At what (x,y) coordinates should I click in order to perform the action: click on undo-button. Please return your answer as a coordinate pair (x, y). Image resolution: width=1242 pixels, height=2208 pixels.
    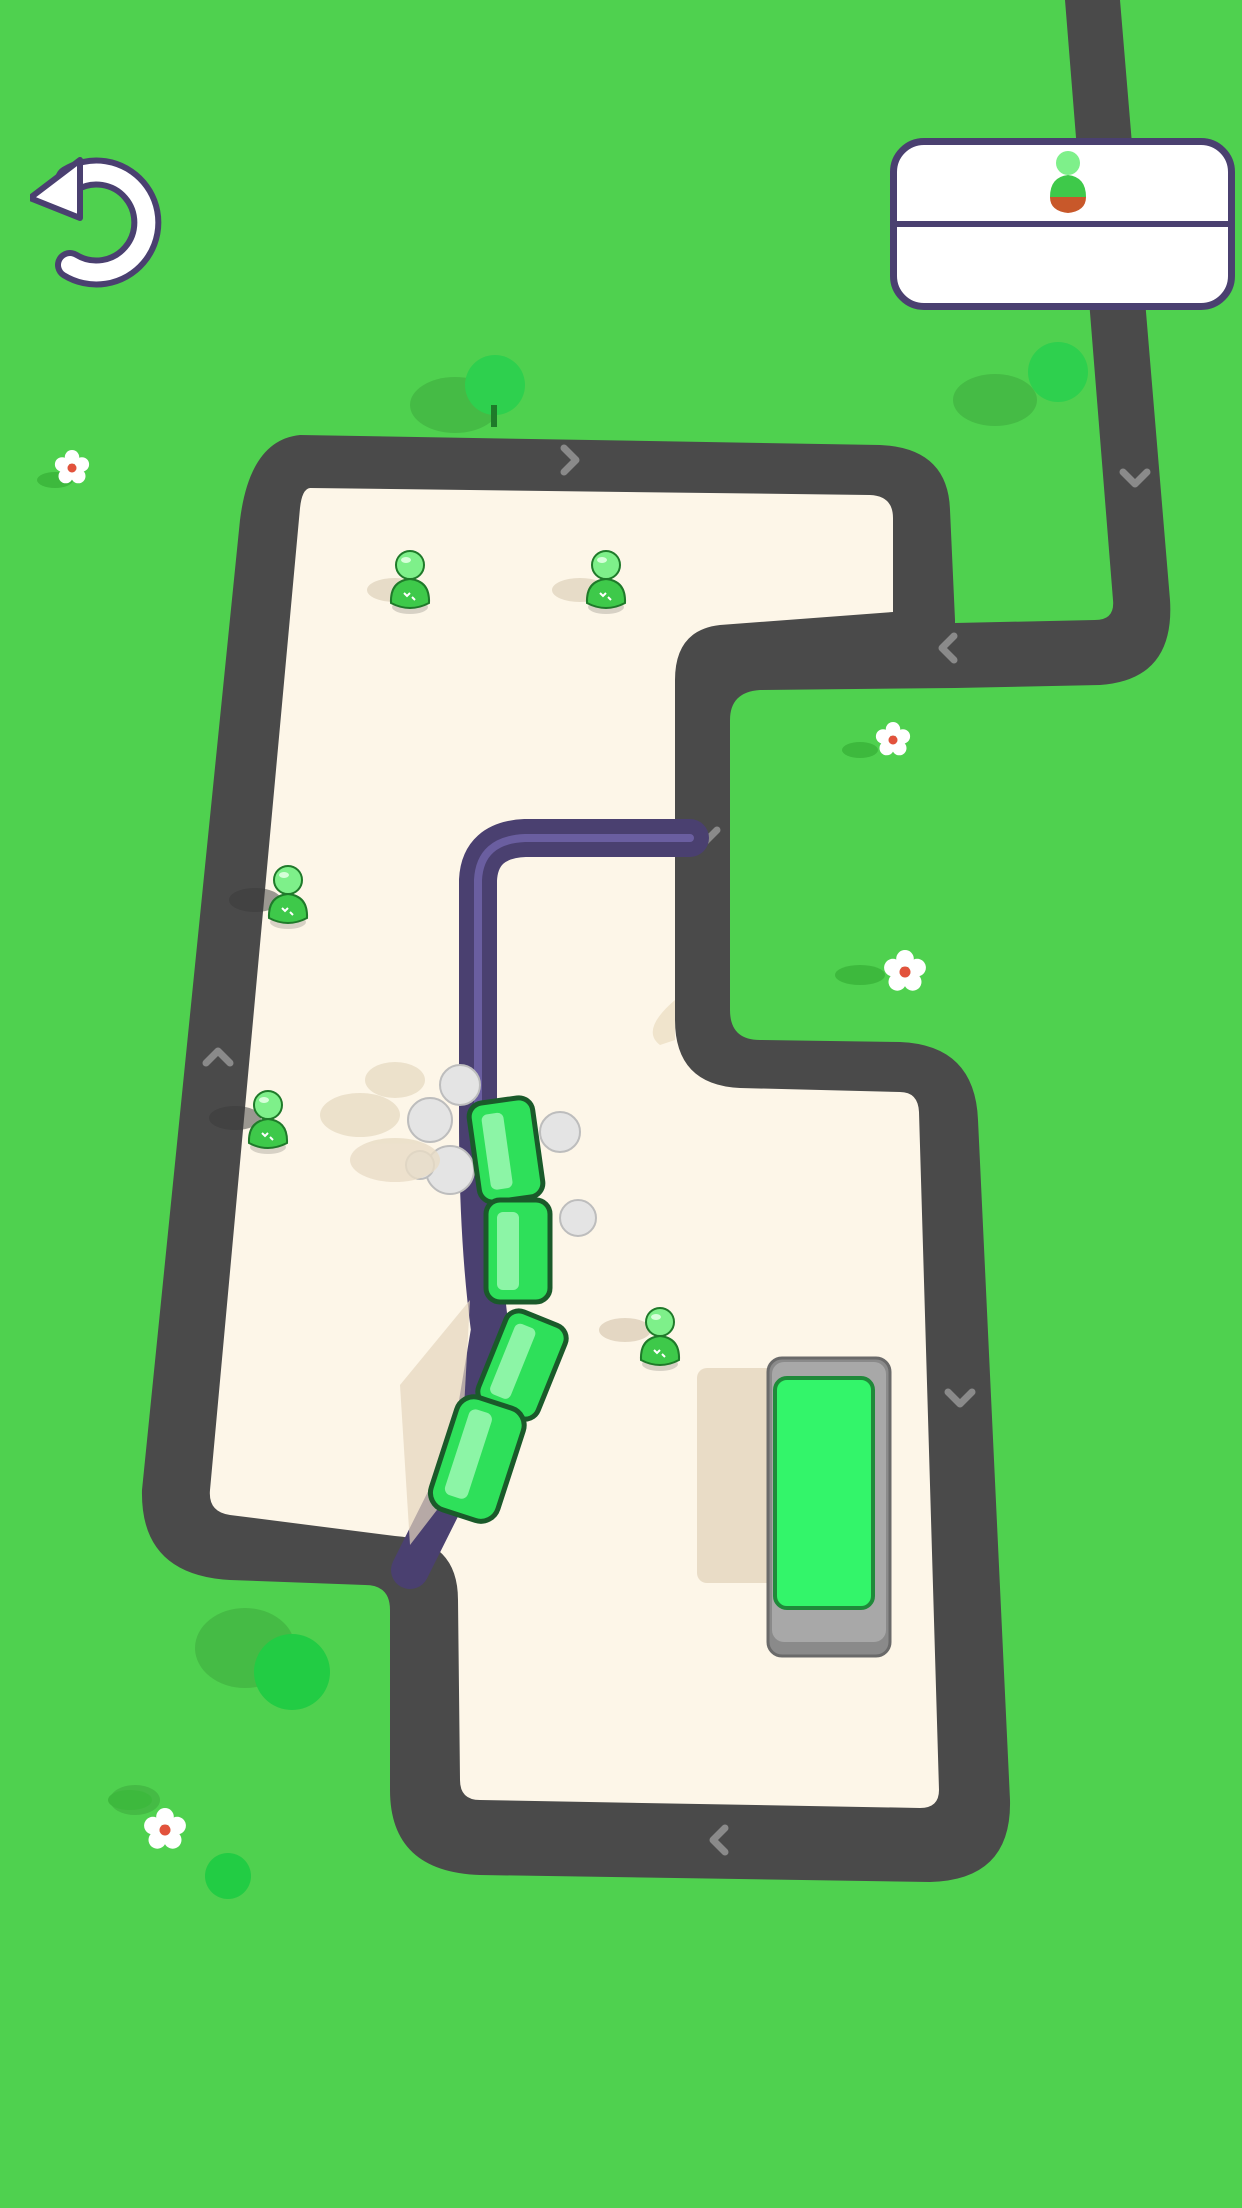
    Looking at the image, I should click on (96, 220).